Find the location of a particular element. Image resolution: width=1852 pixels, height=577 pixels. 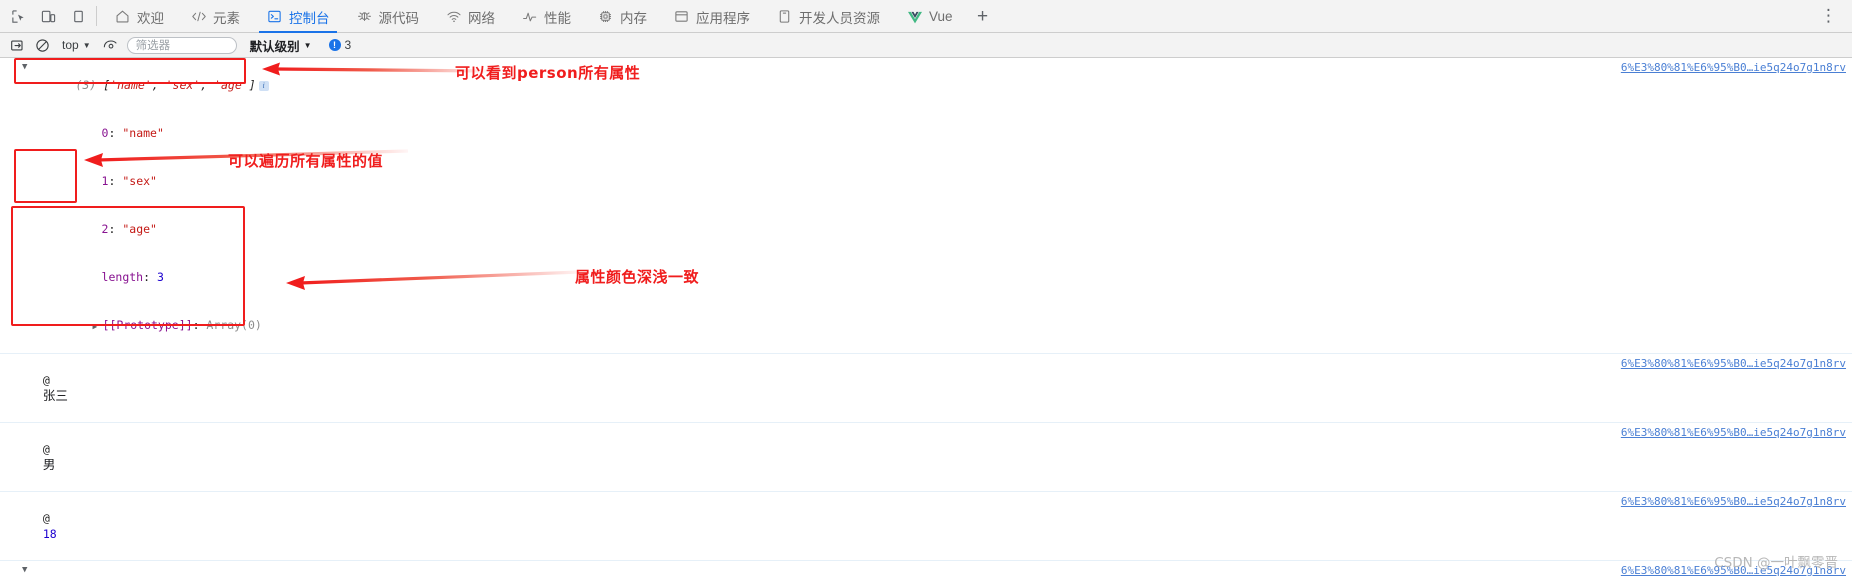

array-length: (3) is located at coordinates (89, 85).